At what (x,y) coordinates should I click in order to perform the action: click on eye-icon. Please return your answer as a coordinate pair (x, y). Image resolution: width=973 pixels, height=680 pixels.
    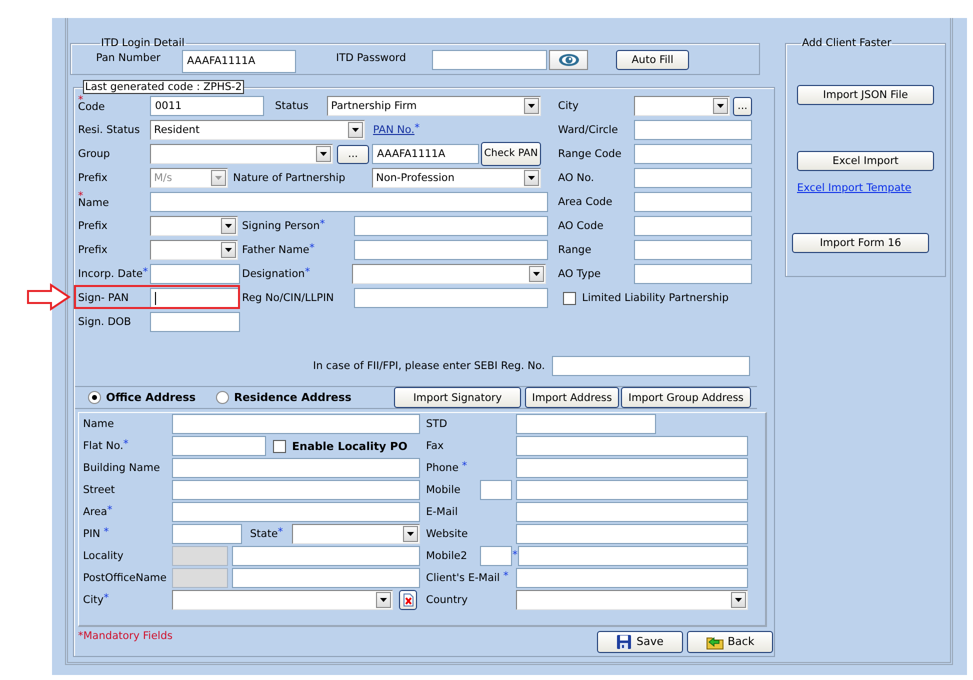
    Looking at the image, I should click on (569, 60).